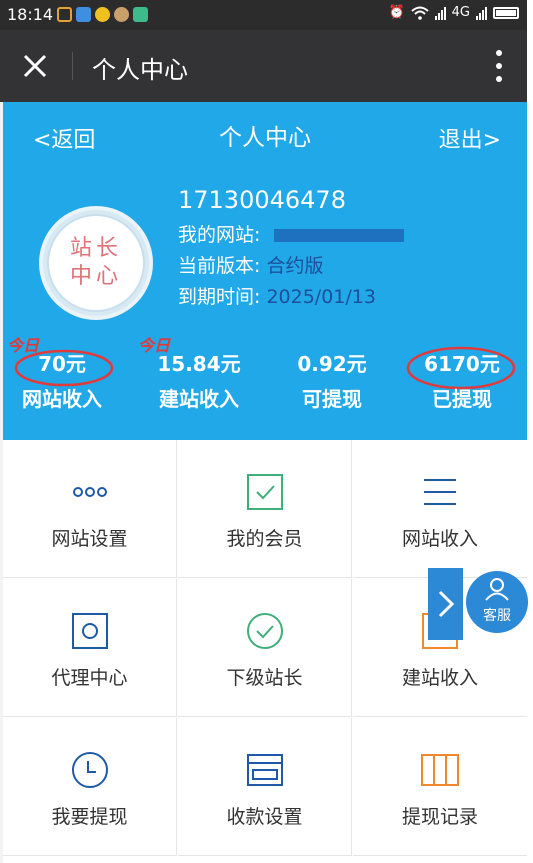  I want to click on close-button, so click(37, 66).